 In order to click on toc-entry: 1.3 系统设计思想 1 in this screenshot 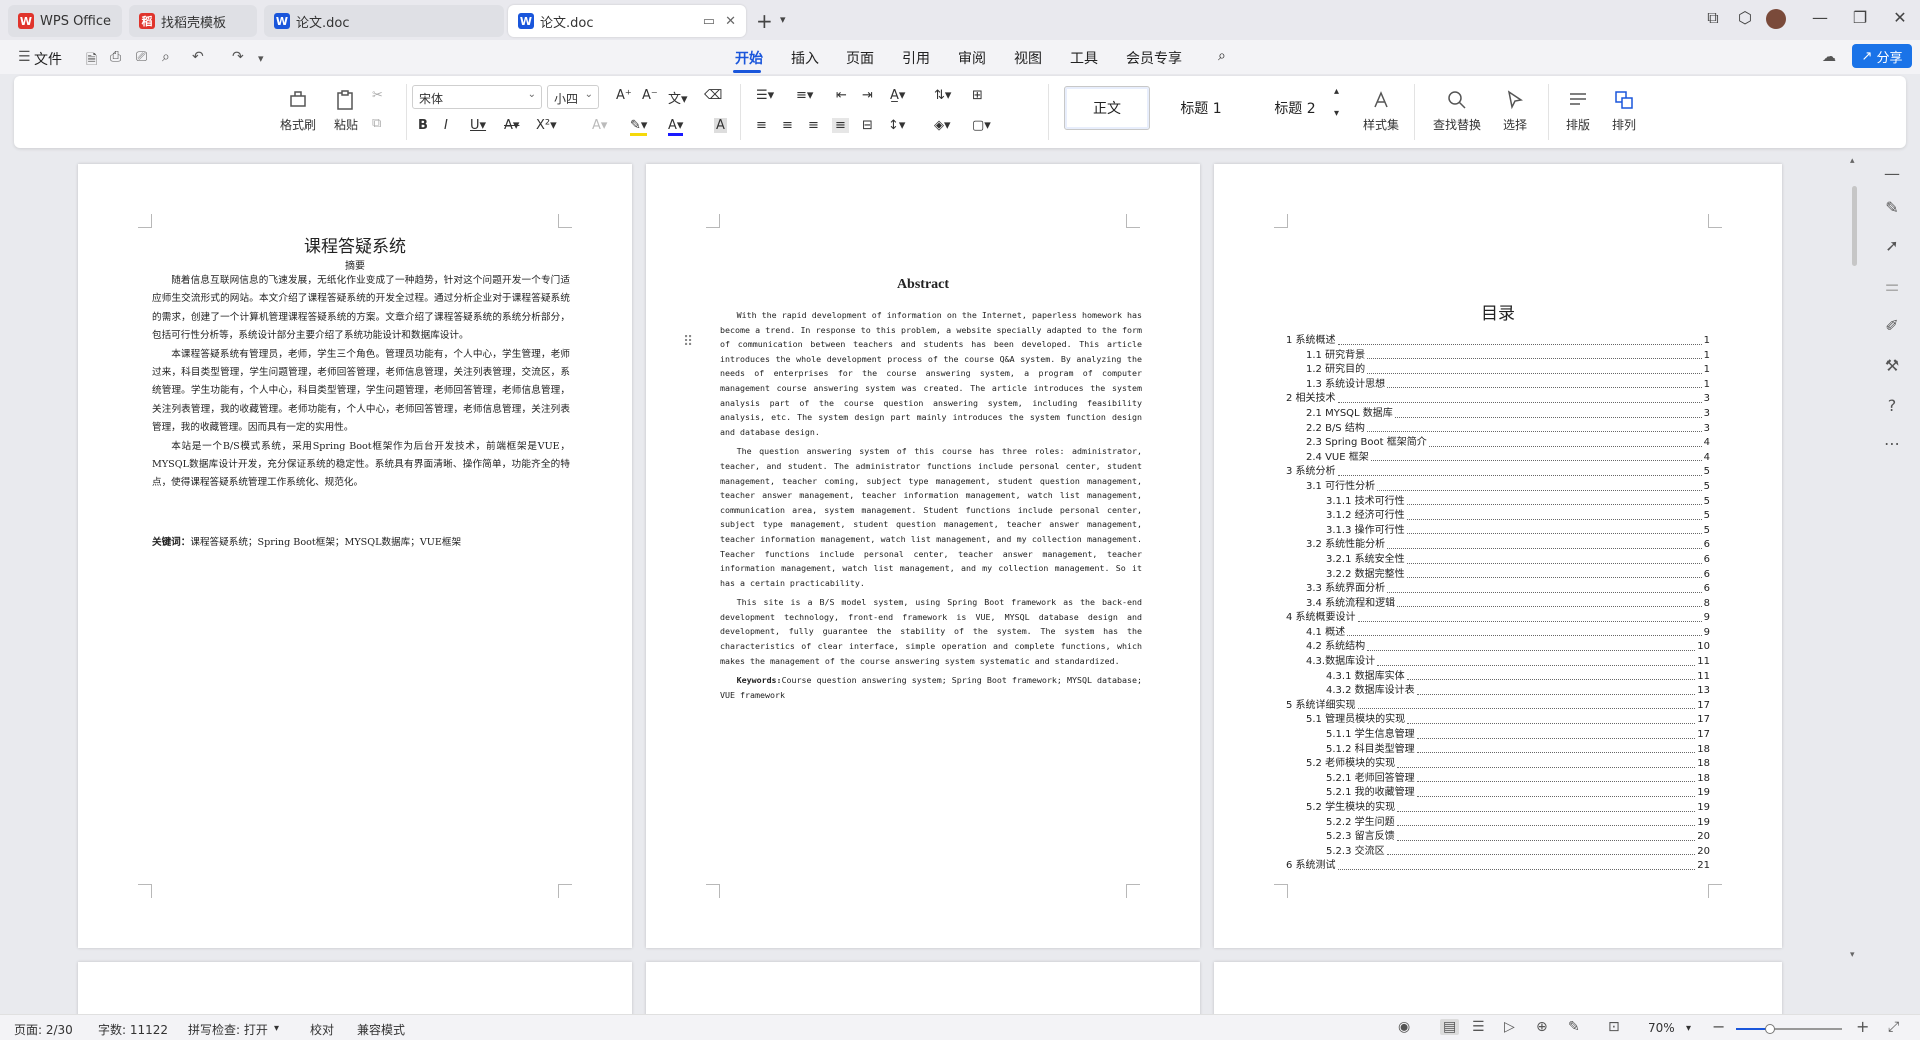, I will do `click(1498, 385)`.